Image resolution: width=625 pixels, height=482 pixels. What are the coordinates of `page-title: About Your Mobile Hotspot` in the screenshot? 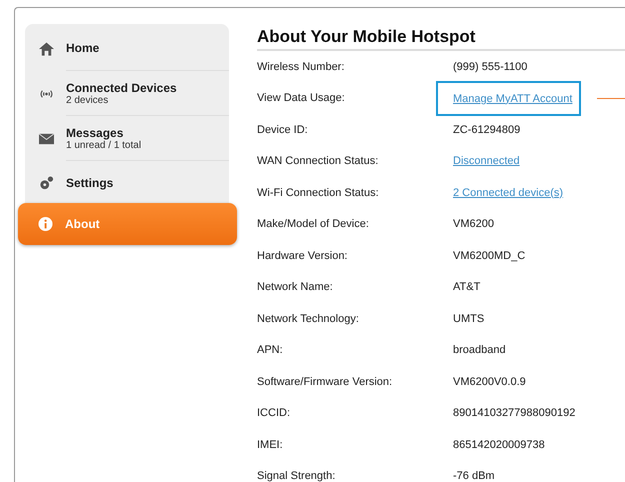 It's located at (441, 39).